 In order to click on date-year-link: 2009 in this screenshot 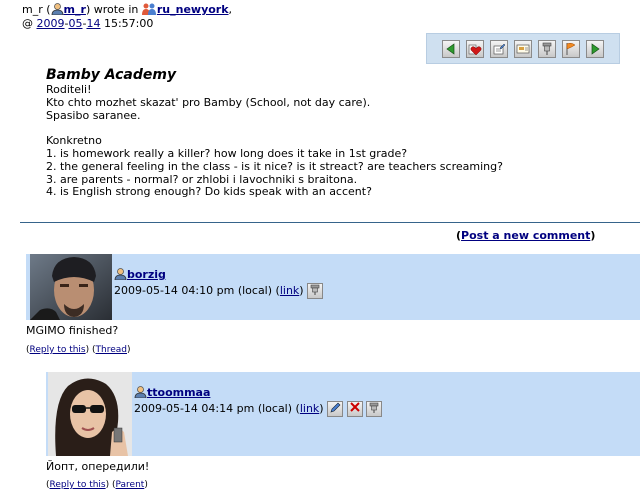, I will do `click(51, 23)`.